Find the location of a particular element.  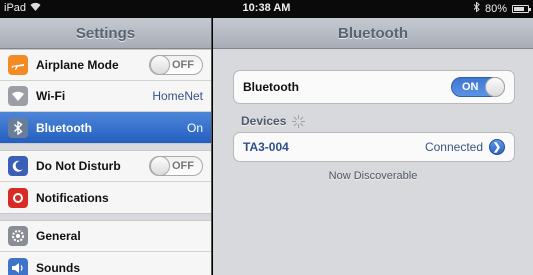

loading-spinner-icon is located at coordinates (299, 121).